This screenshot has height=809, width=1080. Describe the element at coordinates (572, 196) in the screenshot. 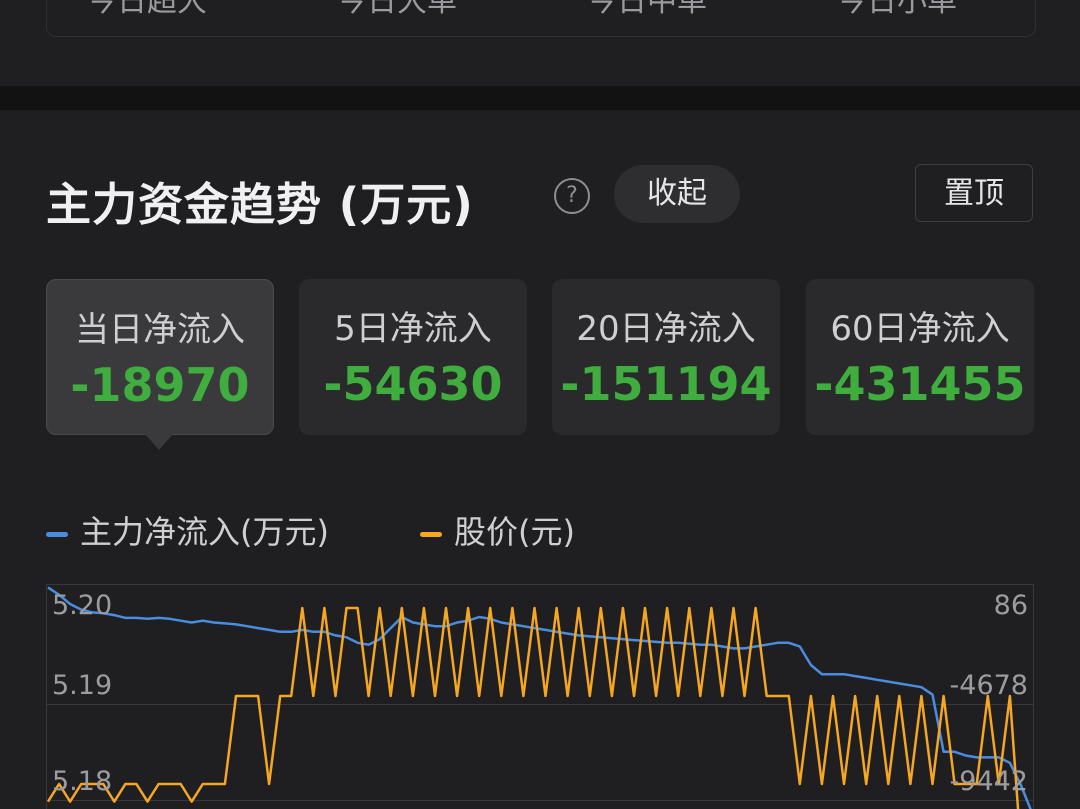

I see `question-circle-icon: ?` at that location.